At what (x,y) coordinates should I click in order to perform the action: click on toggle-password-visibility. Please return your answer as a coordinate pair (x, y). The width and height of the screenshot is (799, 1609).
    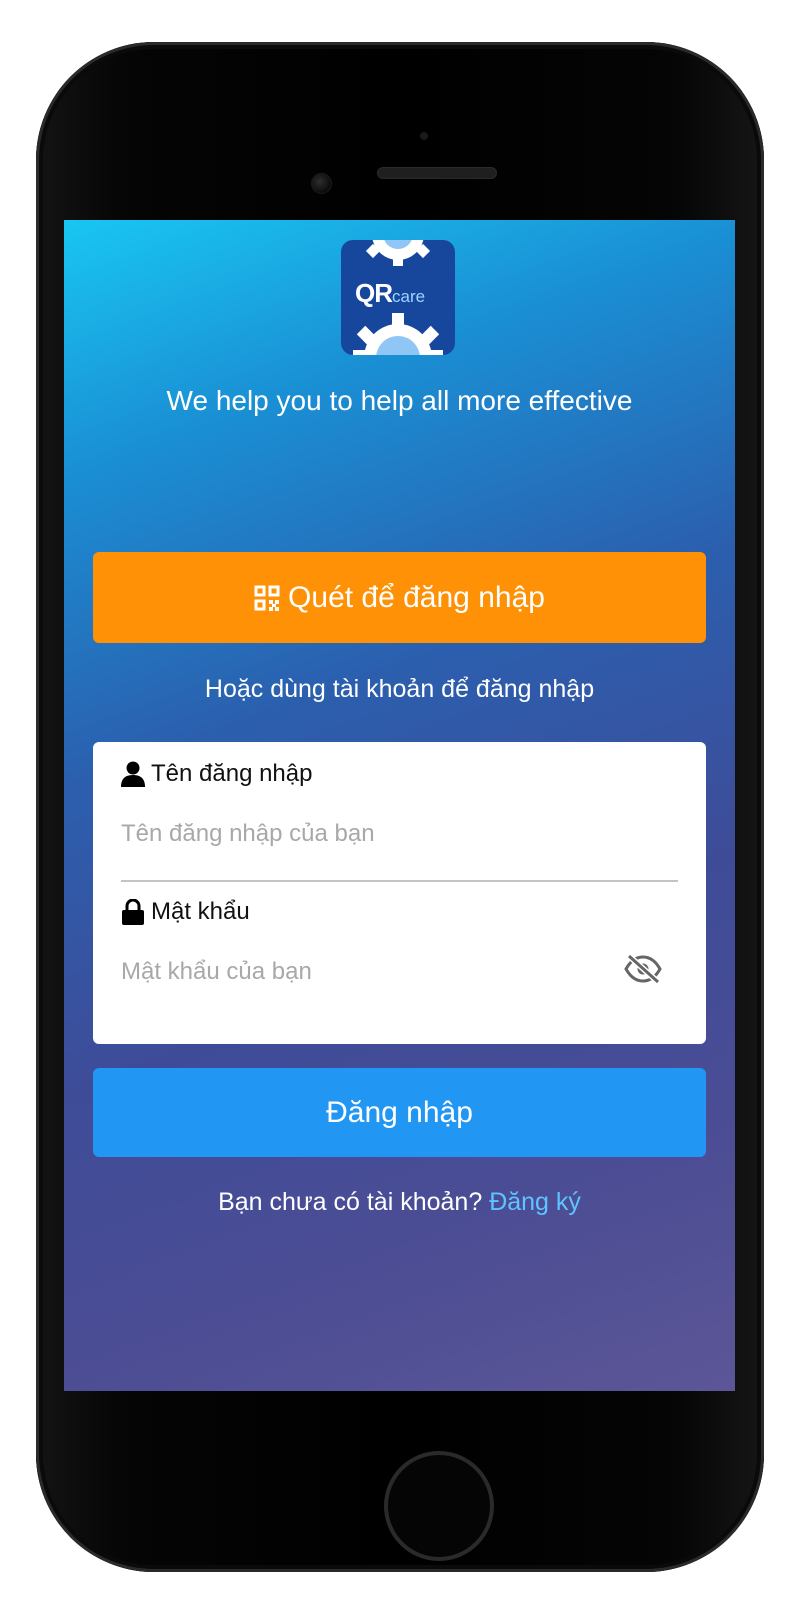
    Looking at the image, I should click on (643, 971).